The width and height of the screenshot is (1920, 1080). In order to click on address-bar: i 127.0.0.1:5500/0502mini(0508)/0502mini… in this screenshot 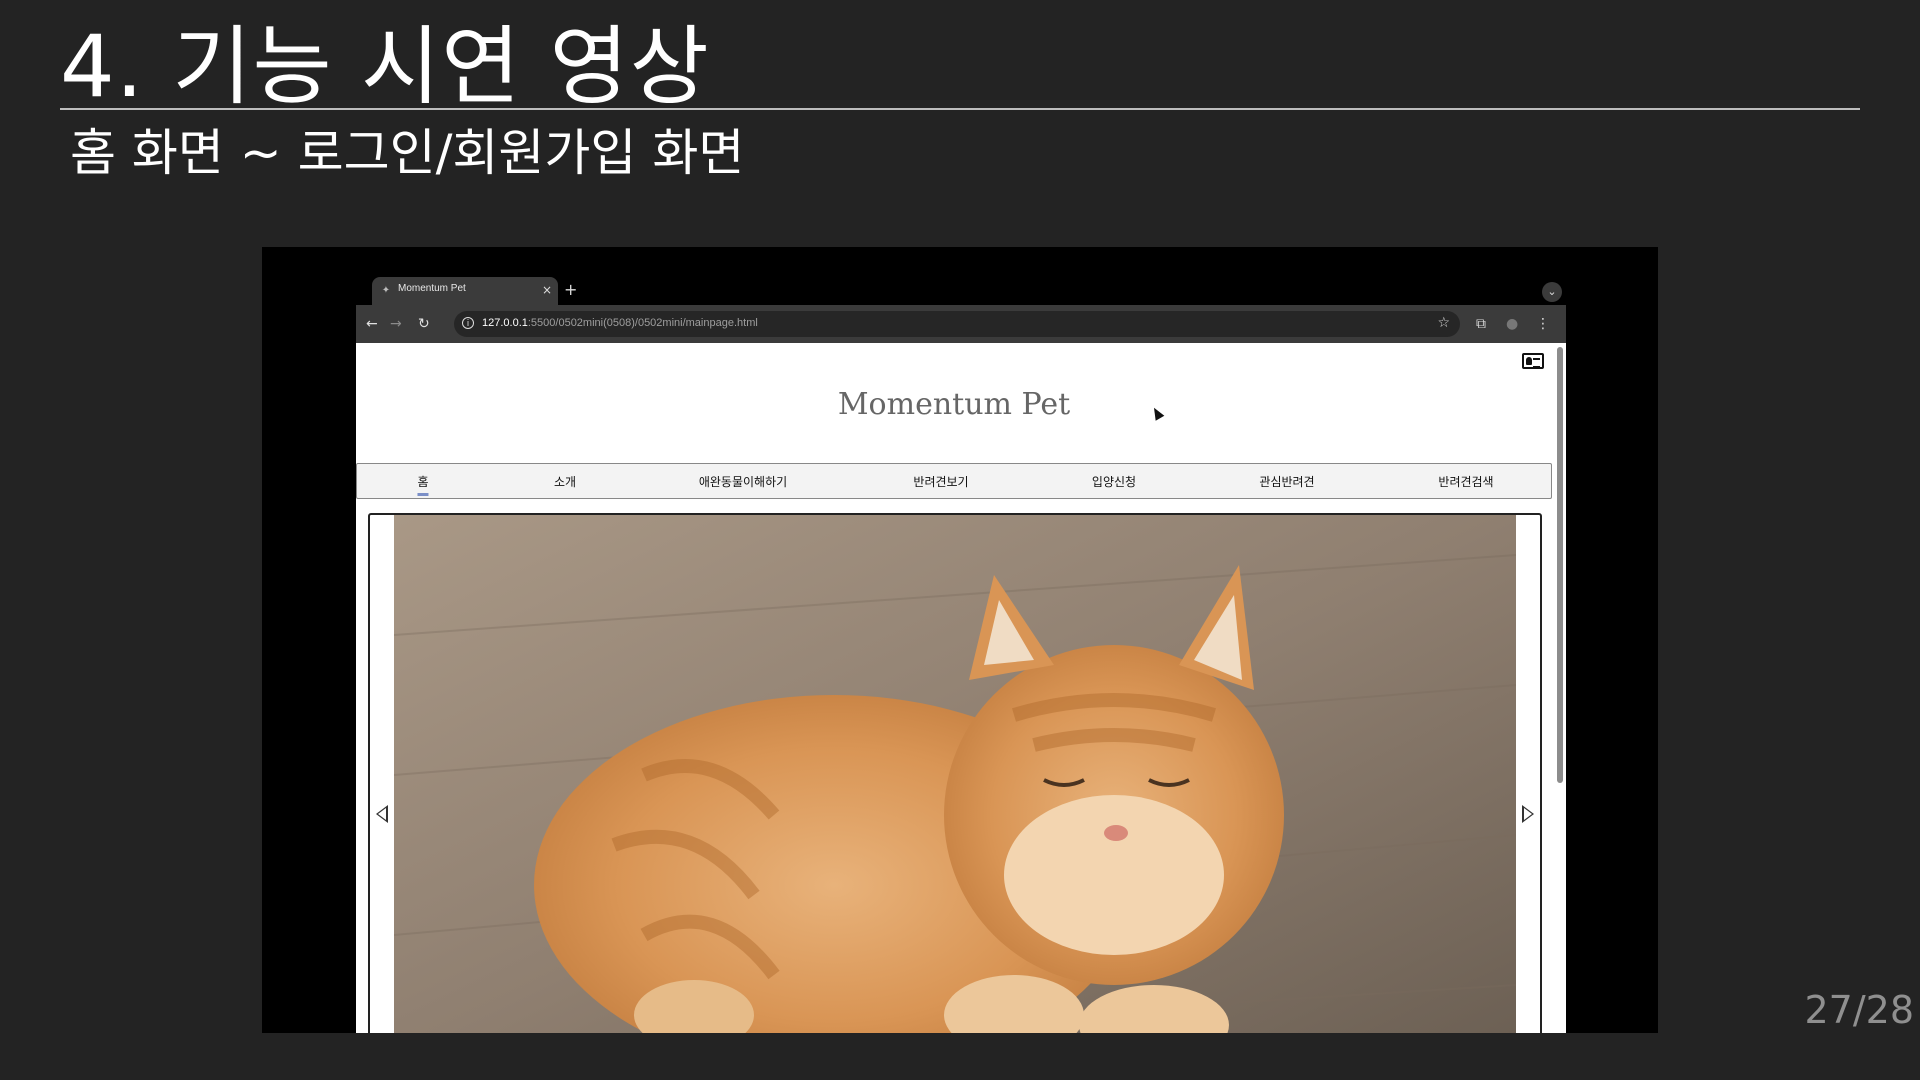, I will do `click(957, 324)`.